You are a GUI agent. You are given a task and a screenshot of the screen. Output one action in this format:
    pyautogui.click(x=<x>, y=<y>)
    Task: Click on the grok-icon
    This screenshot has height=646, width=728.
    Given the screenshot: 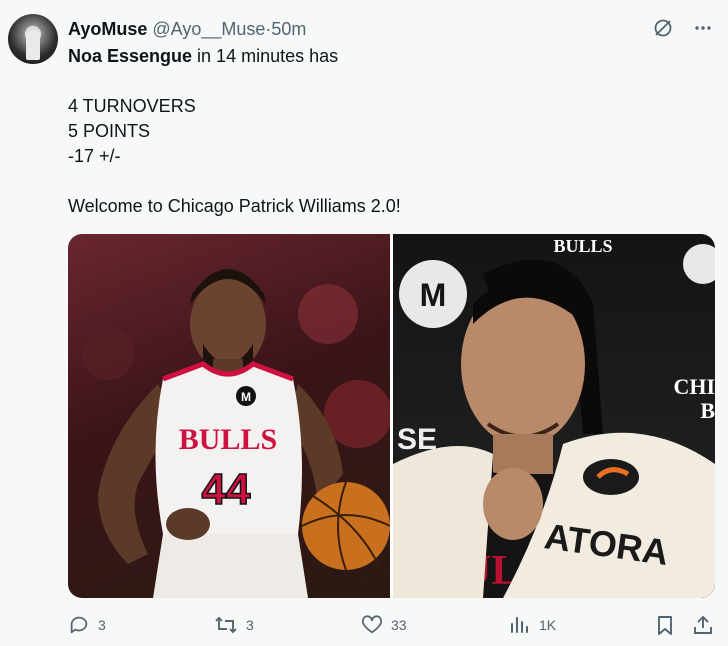 What is the action you would take?
    pyautogui.click(x=663, y=28)
    